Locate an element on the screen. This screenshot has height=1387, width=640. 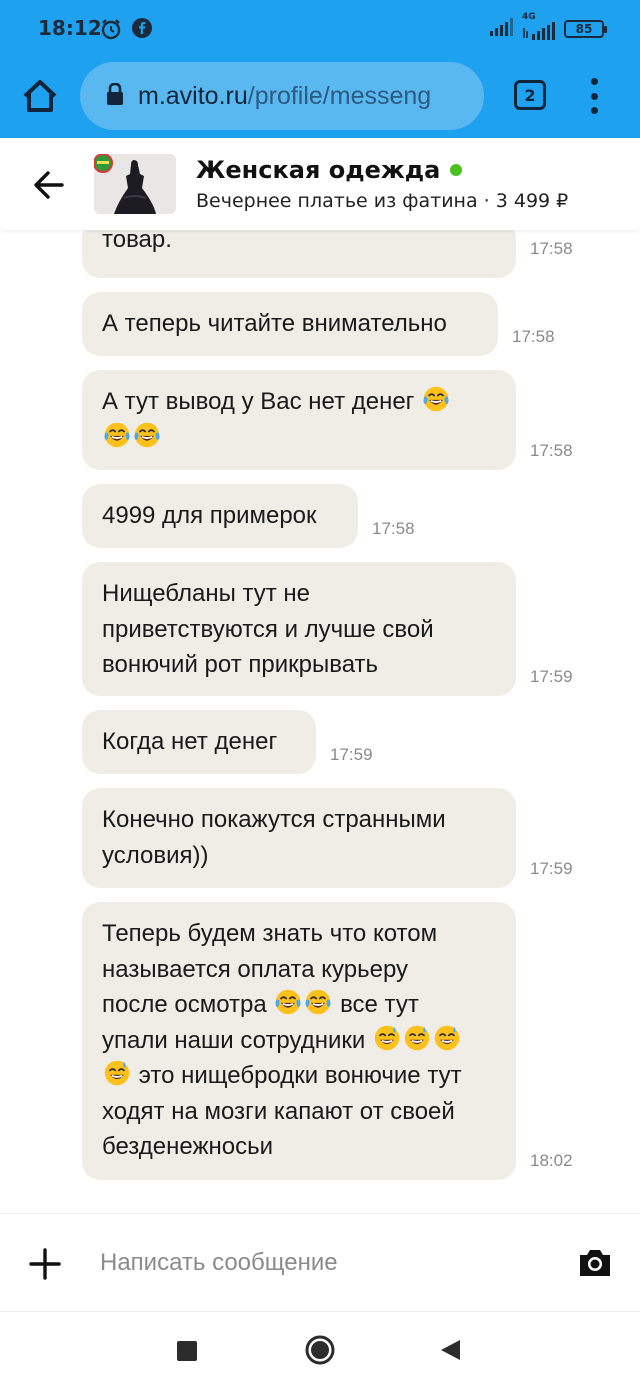
message-bubble: А тут вывод у Вас нет денег 17:58 is located at coordinates (327, 420).